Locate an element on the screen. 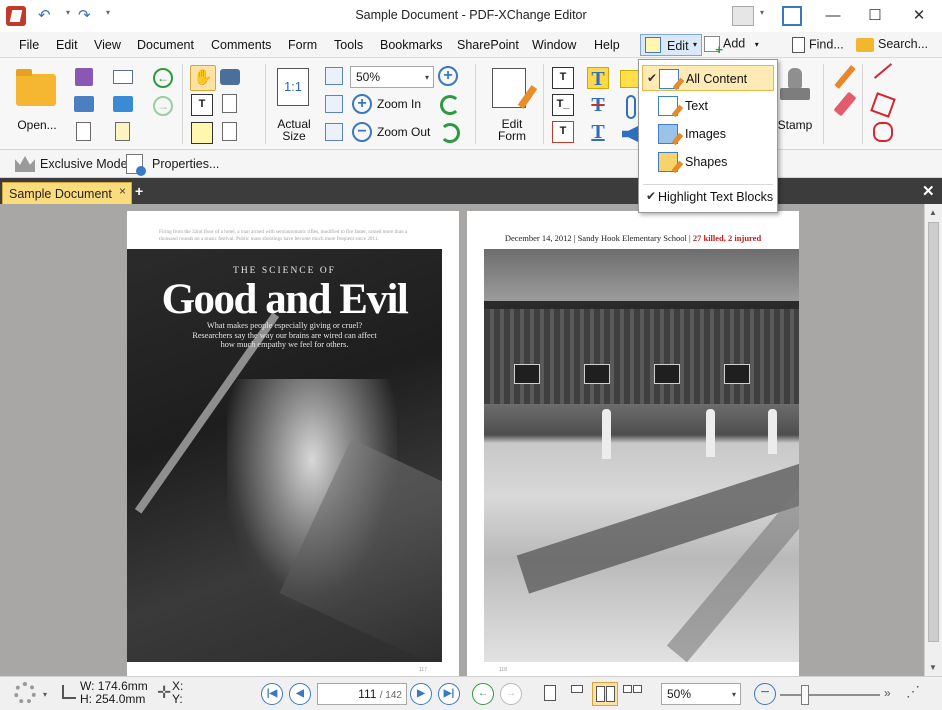 The image size is (942, 710). print-icon is located at coordinates (84, 104).